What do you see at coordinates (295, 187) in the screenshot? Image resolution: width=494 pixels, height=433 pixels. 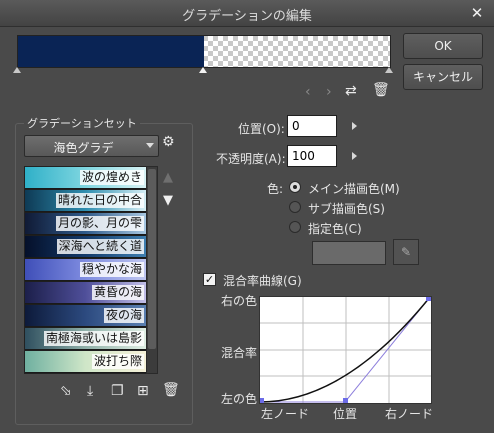 I see `radio-main-color` at bounding box center [295, 187].